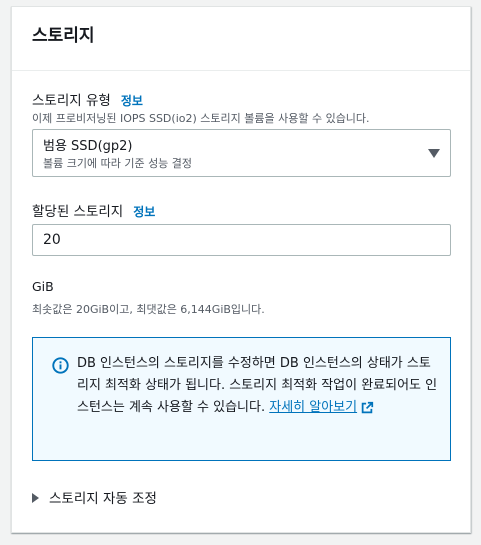  I want to click on panel-title: 스토리지, so click(63, 36).